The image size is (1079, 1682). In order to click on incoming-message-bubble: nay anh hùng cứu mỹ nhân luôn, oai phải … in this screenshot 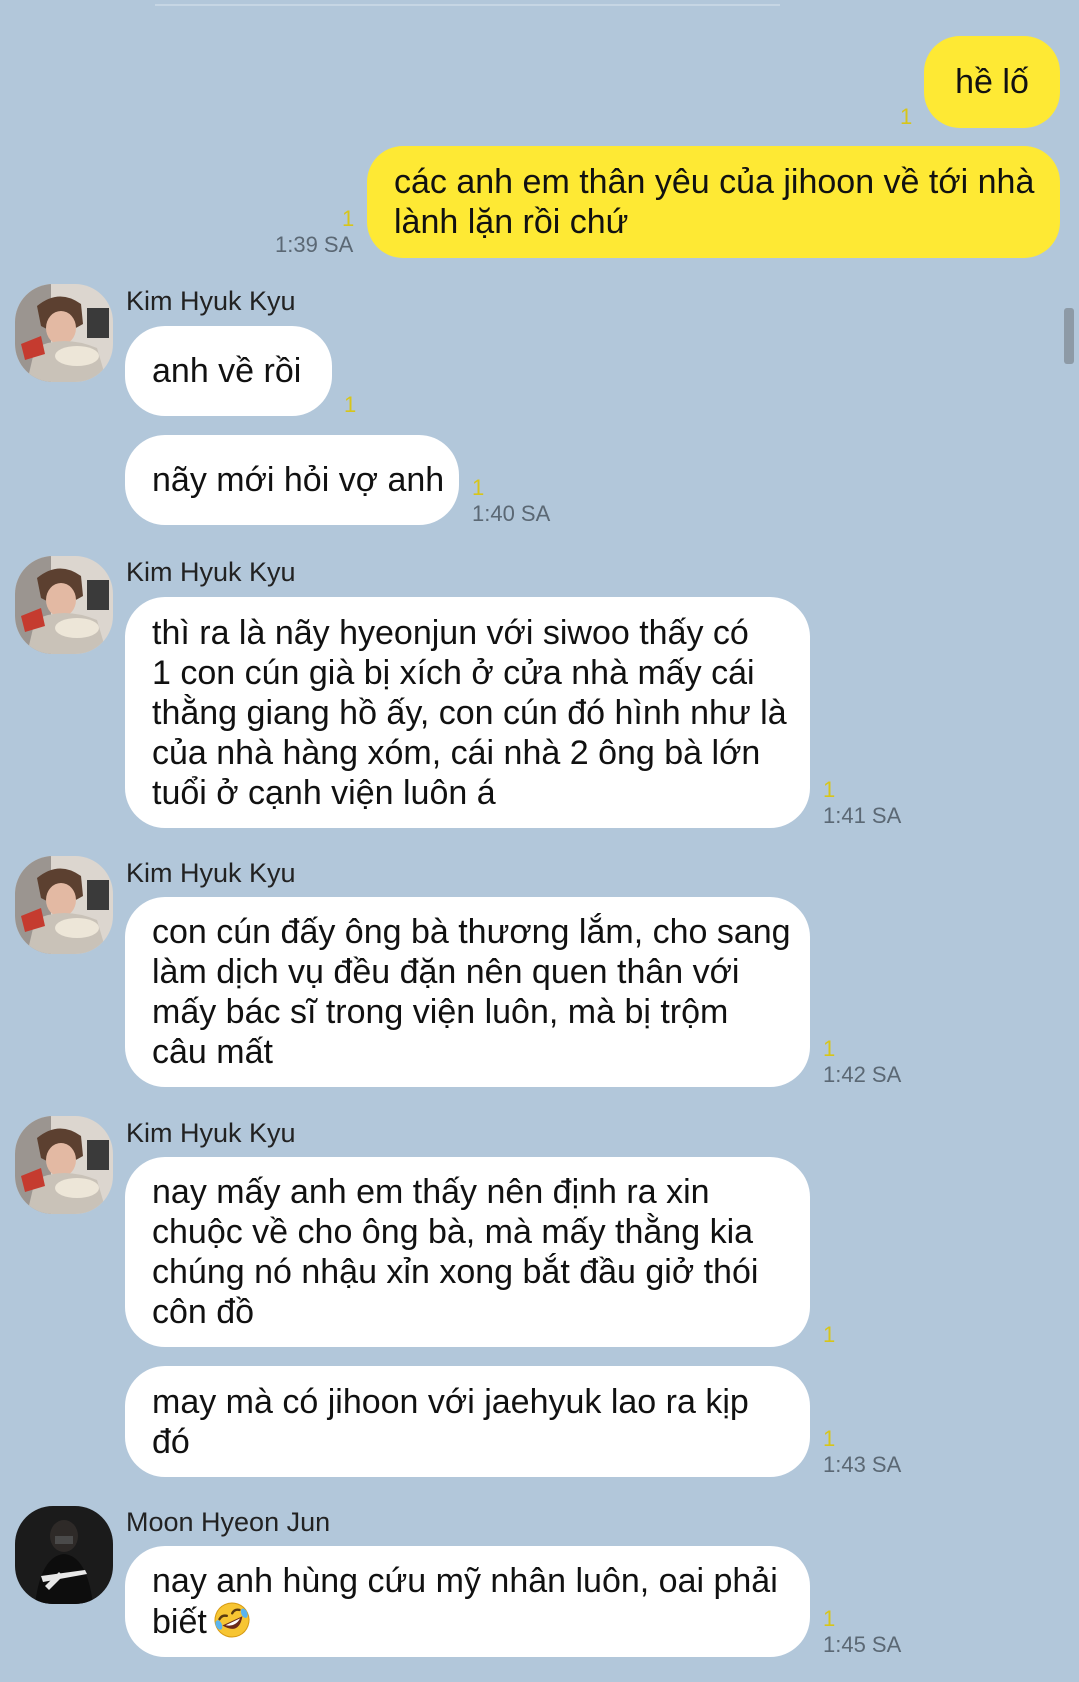, I will do `click(467, 1601)`.